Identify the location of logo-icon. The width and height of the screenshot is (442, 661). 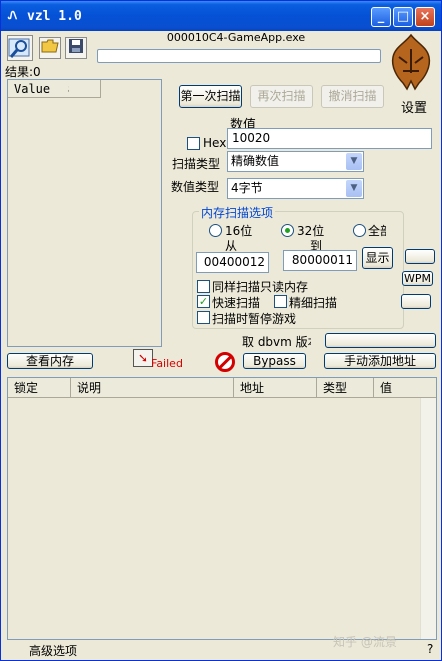
(411, 62).